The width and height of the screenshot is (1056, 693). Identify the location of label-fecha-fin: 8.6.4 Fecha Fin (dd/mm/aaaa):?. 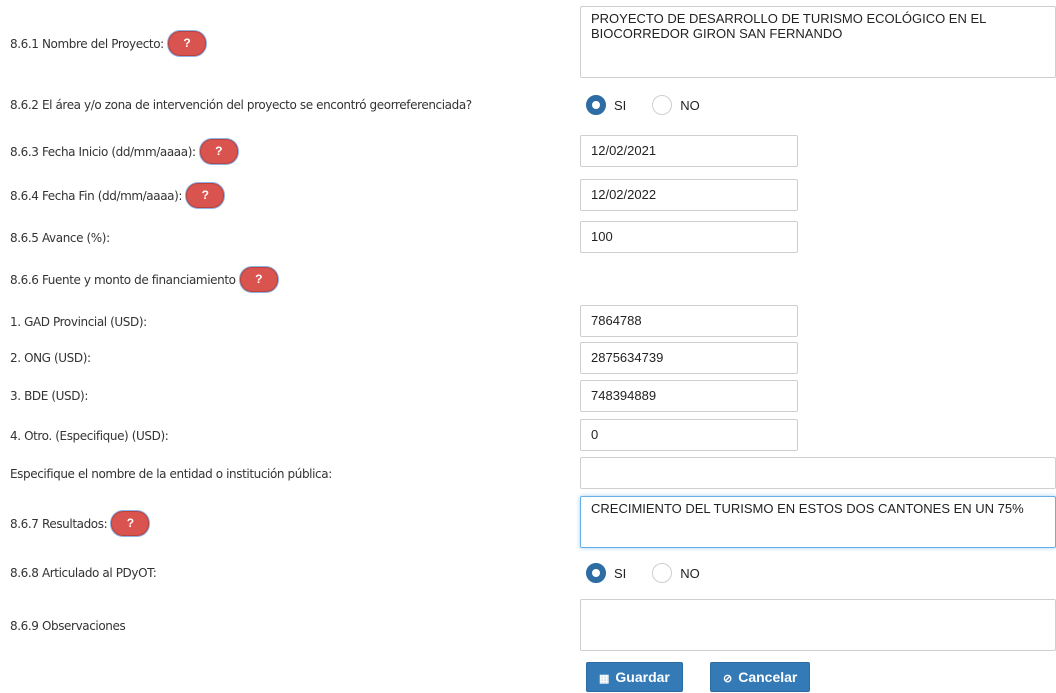
(117, 196).